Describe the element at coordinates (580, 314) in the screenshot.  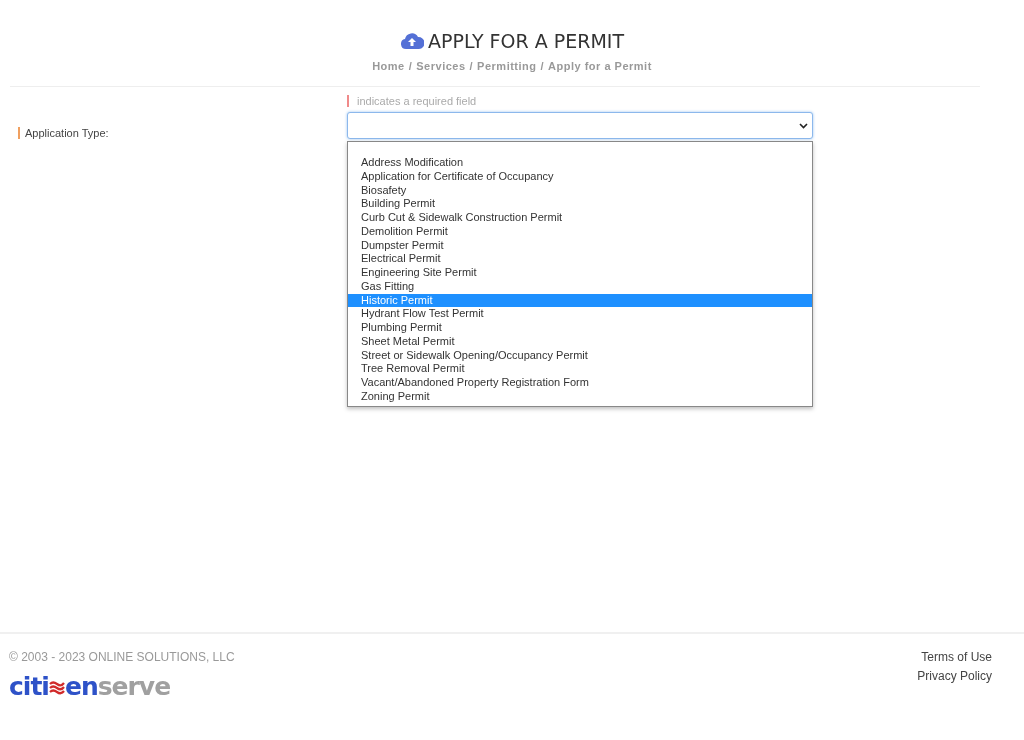
I see `dropdown-option: Hydrant Flow Test Permit` at that location.